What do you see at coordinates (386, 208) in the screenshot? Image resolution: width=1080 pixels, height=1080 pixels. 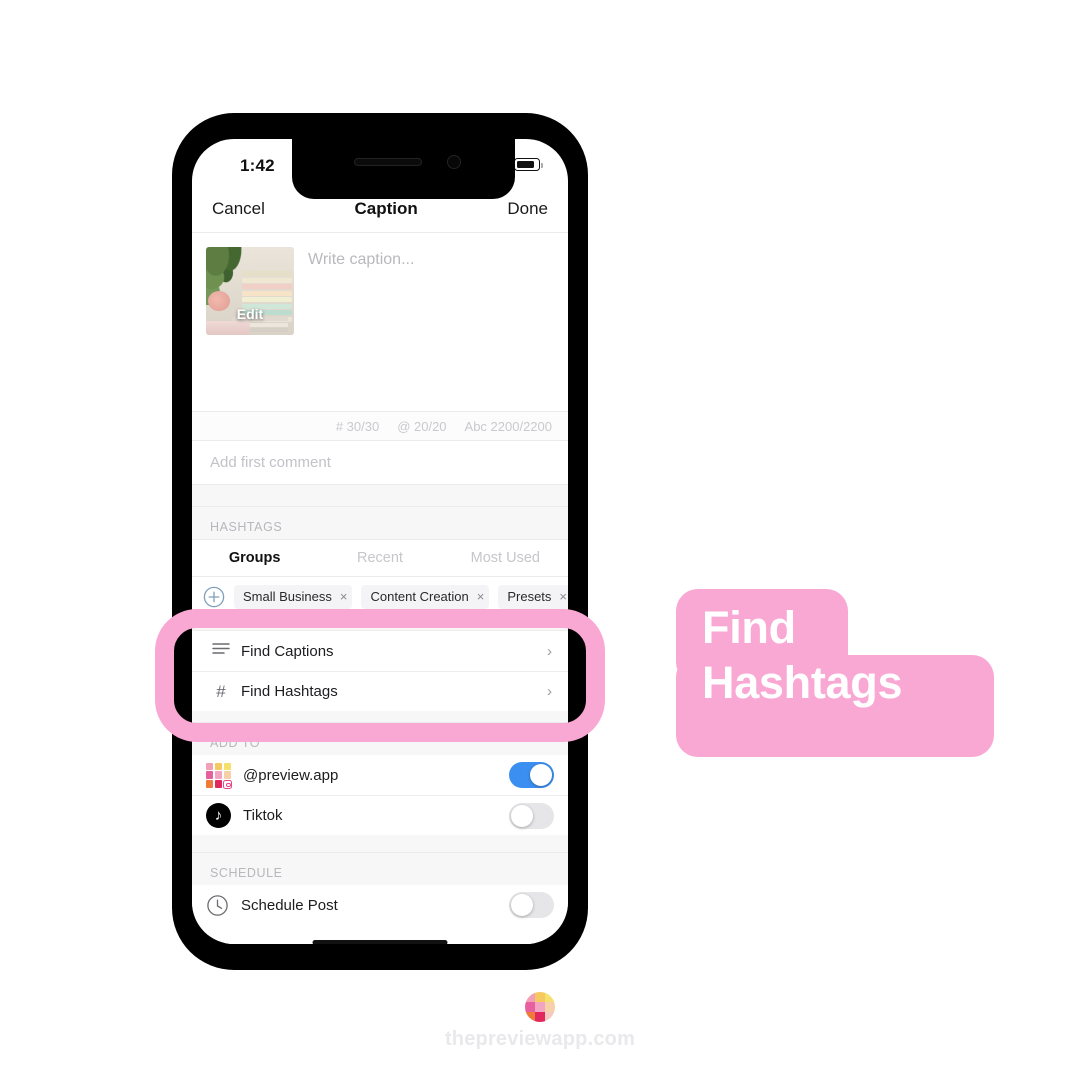 I see `page-title: Caption` at bounding box center [386, 208].